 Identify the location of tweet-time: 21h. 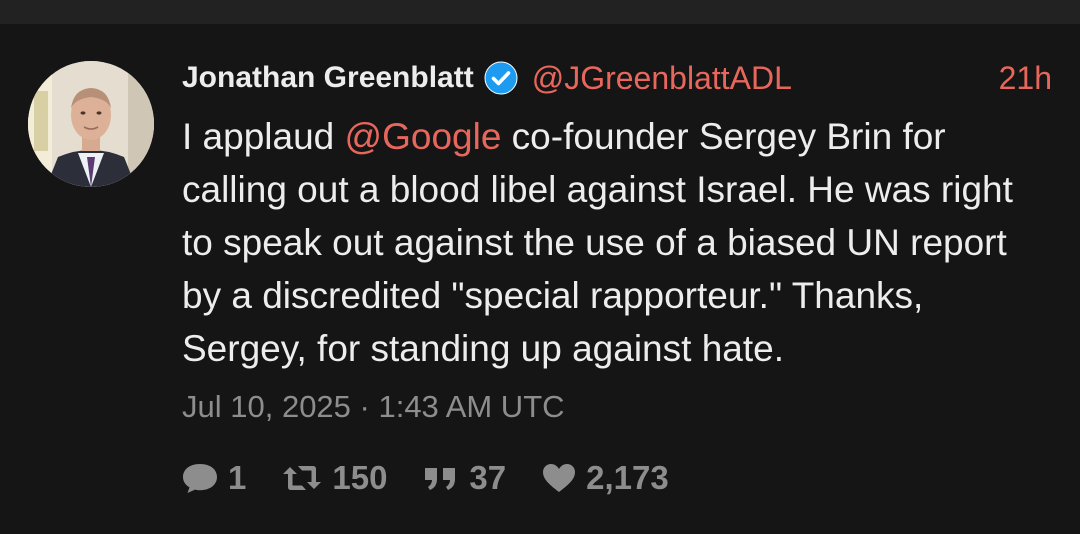
(1025, 78).